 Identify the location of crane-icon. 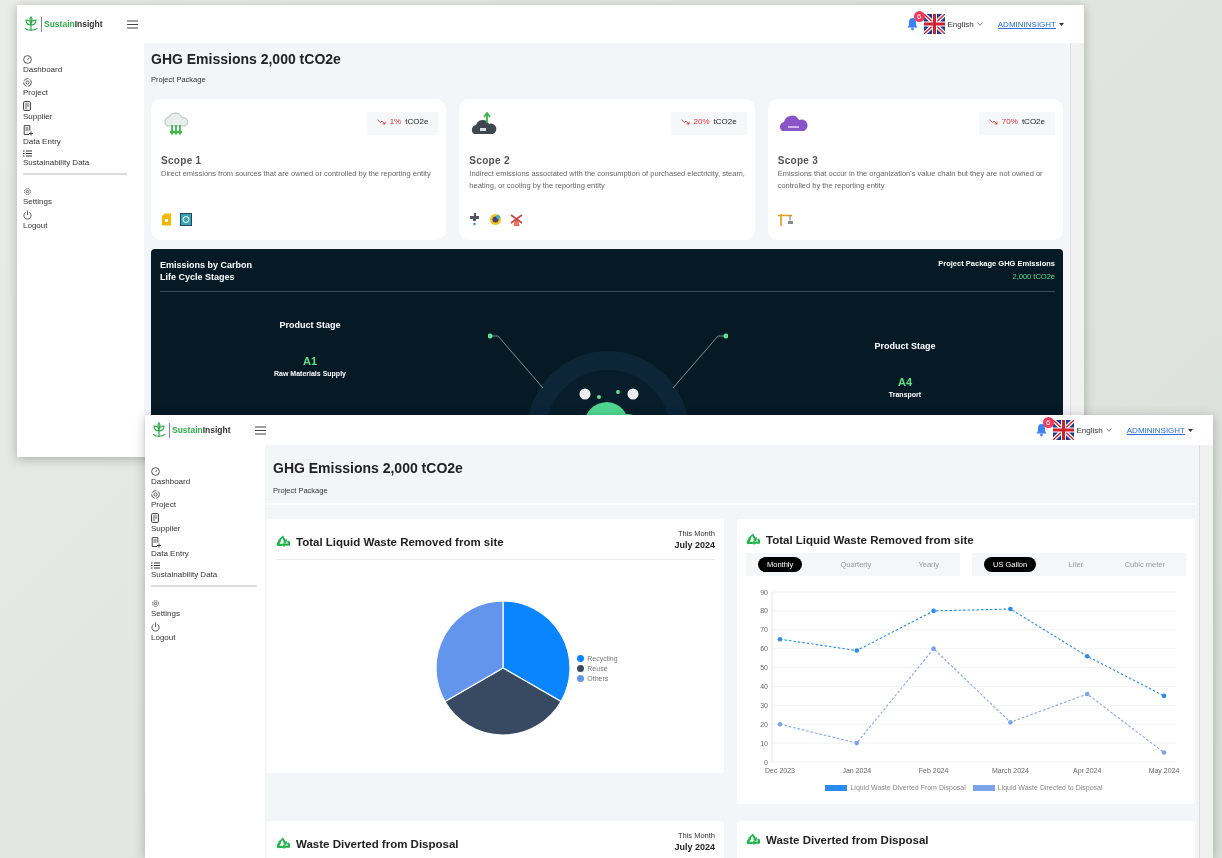
(785, 219).